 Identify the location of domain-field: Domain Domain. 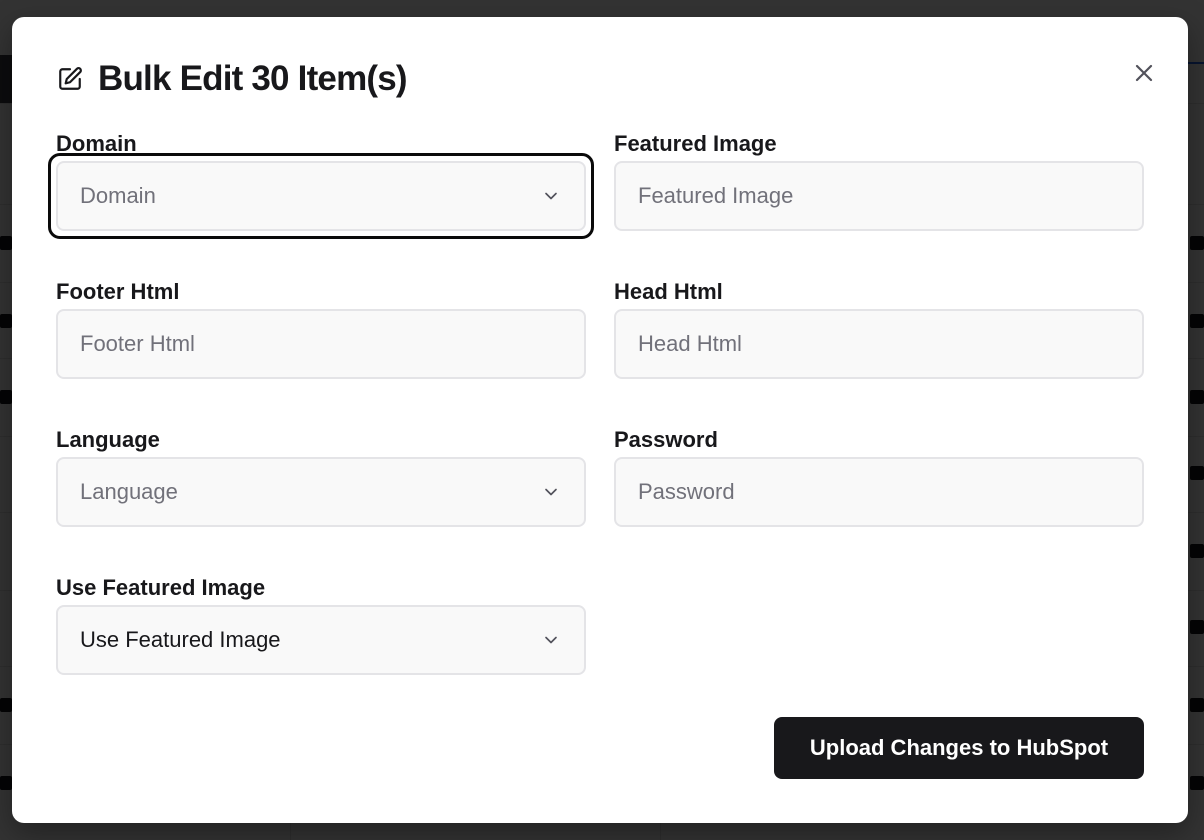
(321, 184).